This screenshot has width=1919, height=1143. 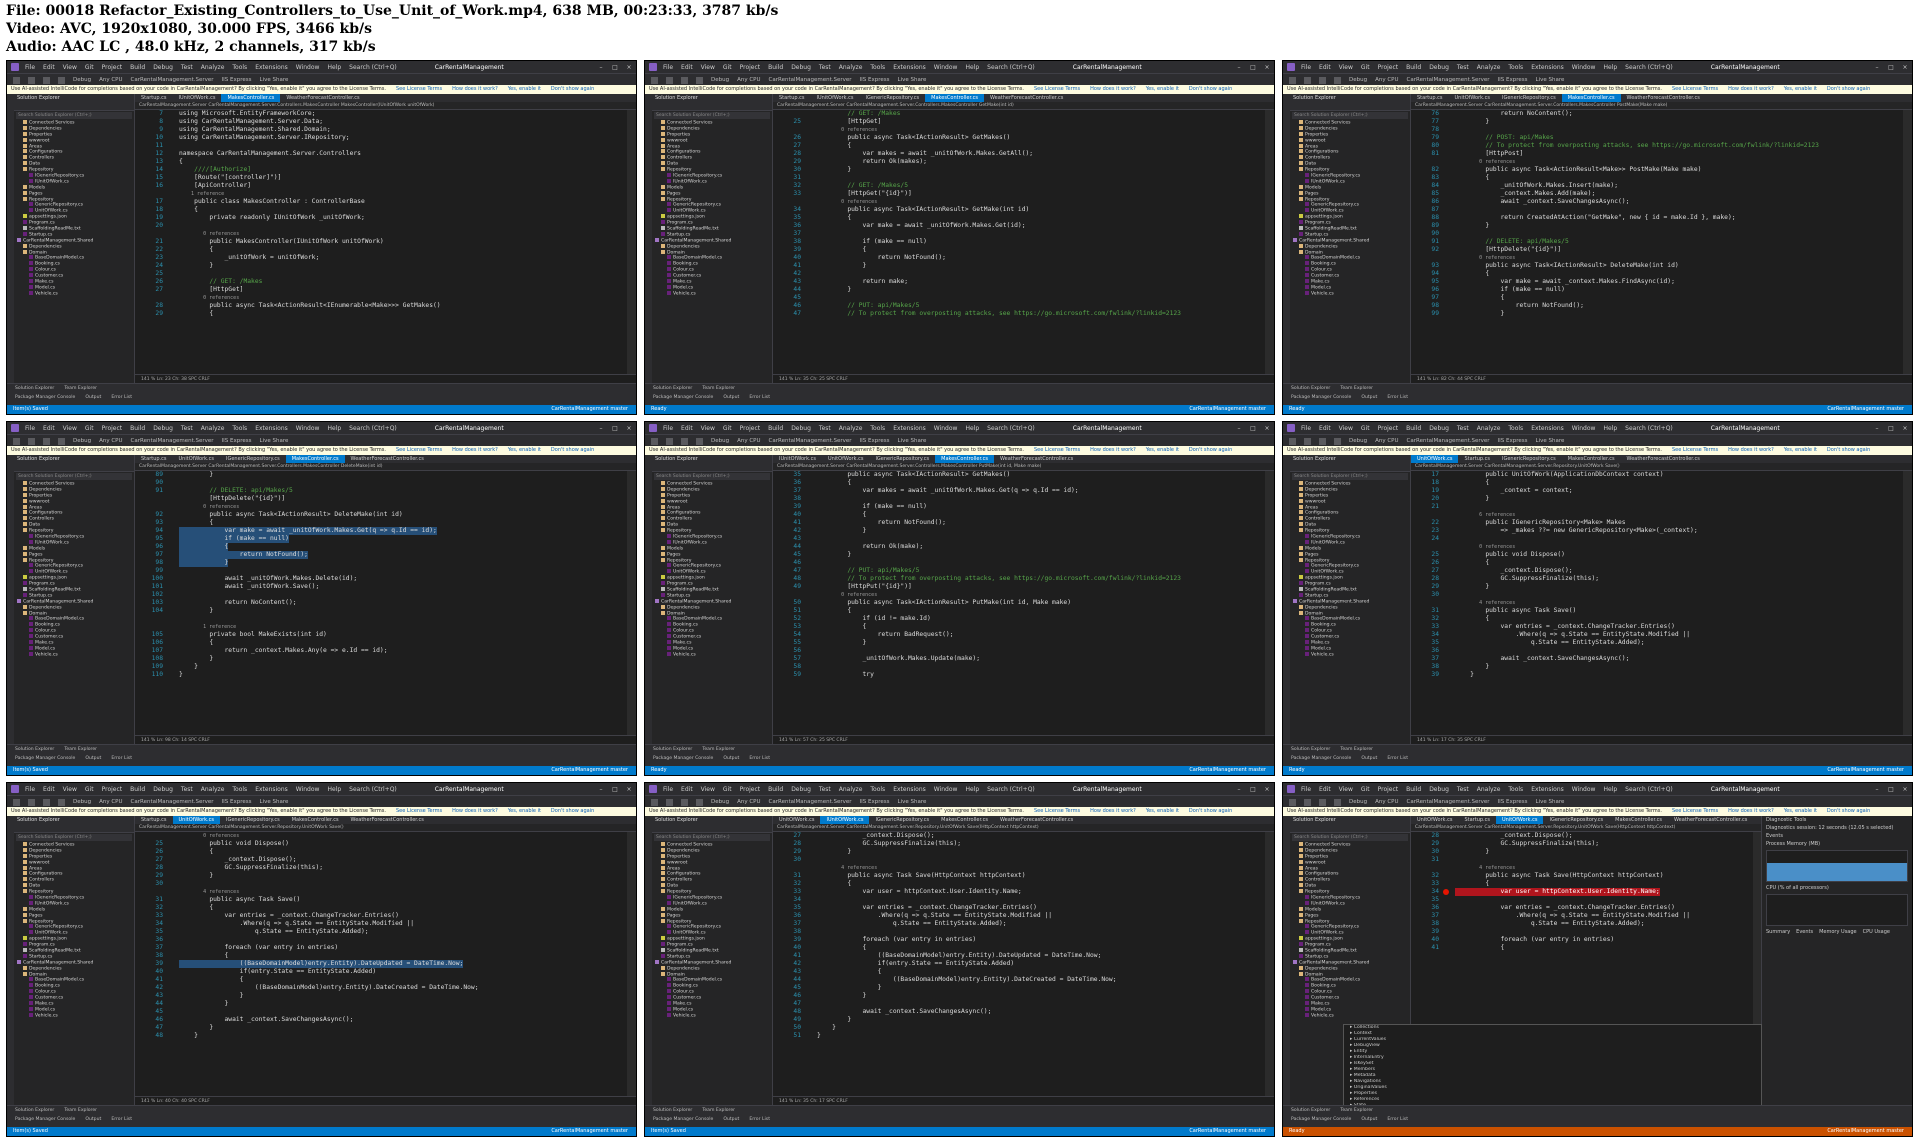 I want to click on code-line: 39 {, so click(x=1018, y=250).